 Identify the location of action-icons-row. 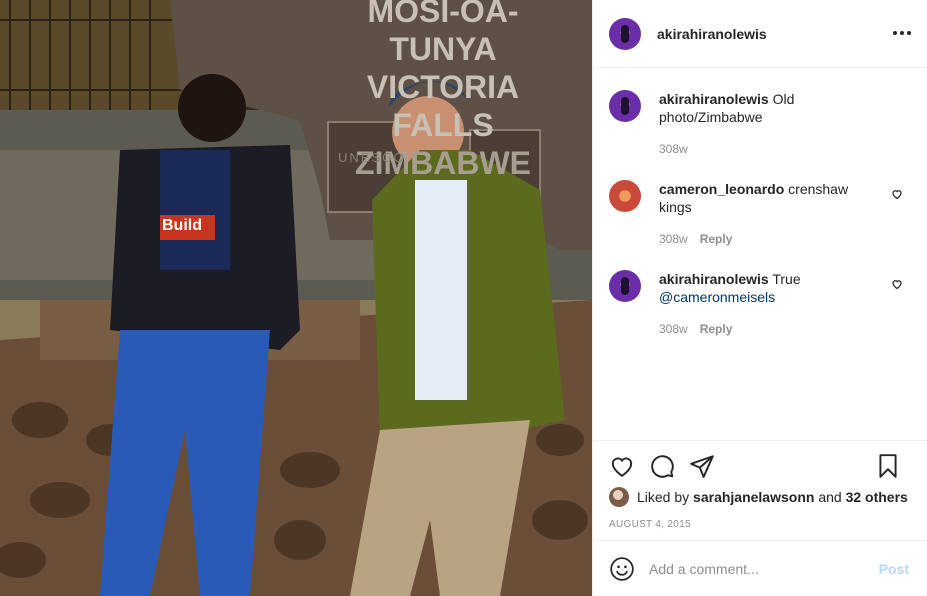
(760, 466).